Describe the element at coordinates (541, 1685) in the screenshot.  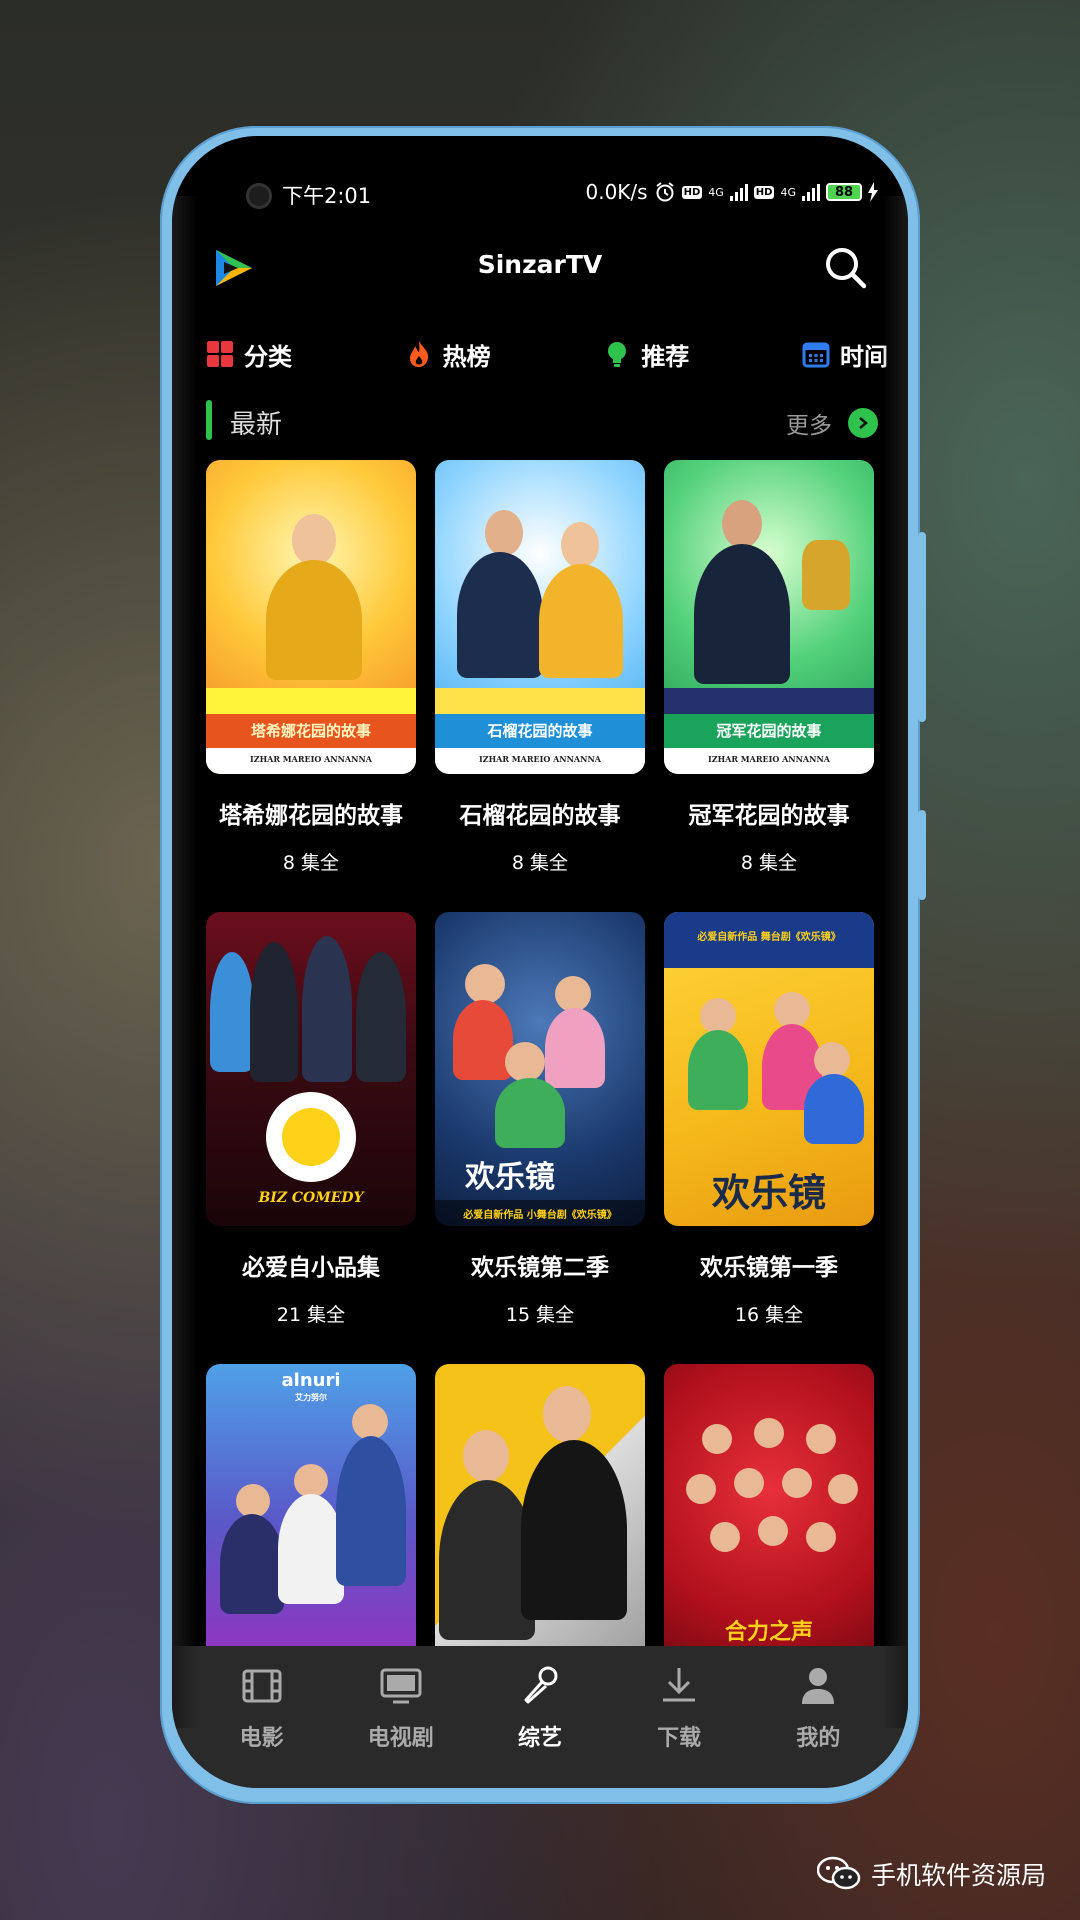
I see `microphone-icon` at that location.